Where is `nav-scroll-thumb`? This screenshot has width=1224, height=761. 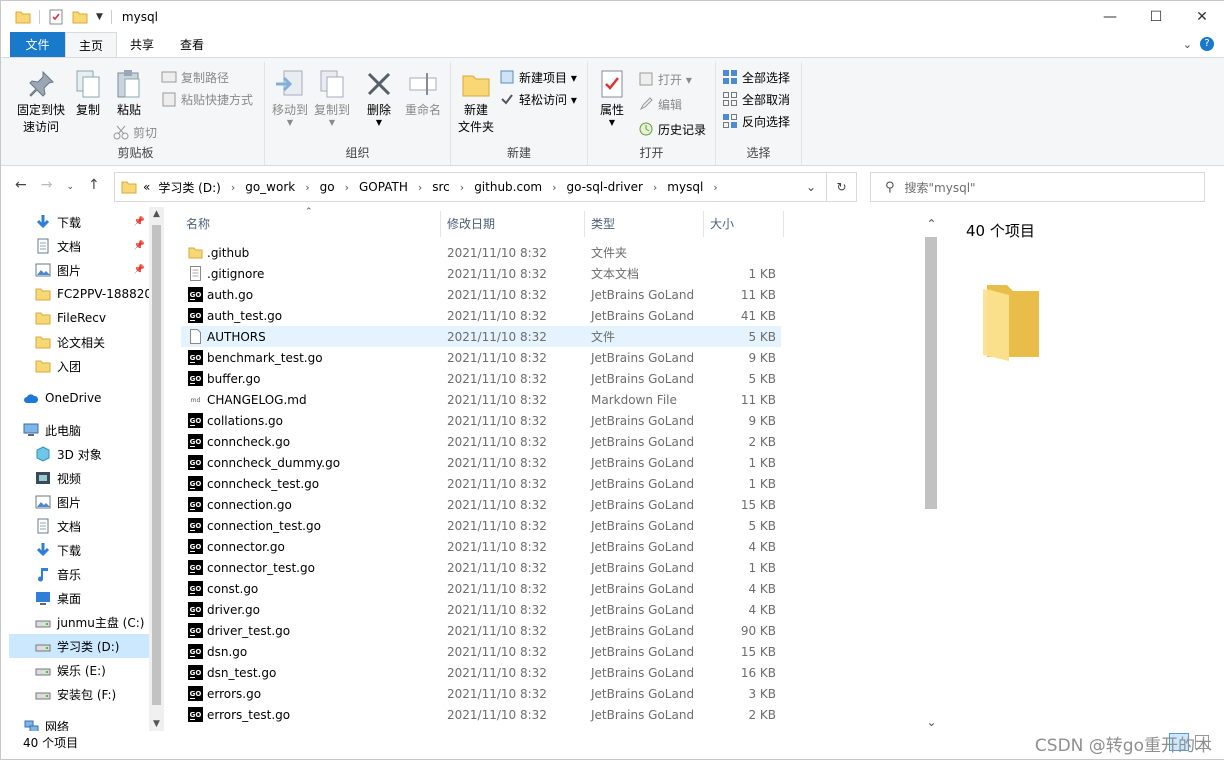 nav-scroll-thumb is located at coordinates (156, 465).